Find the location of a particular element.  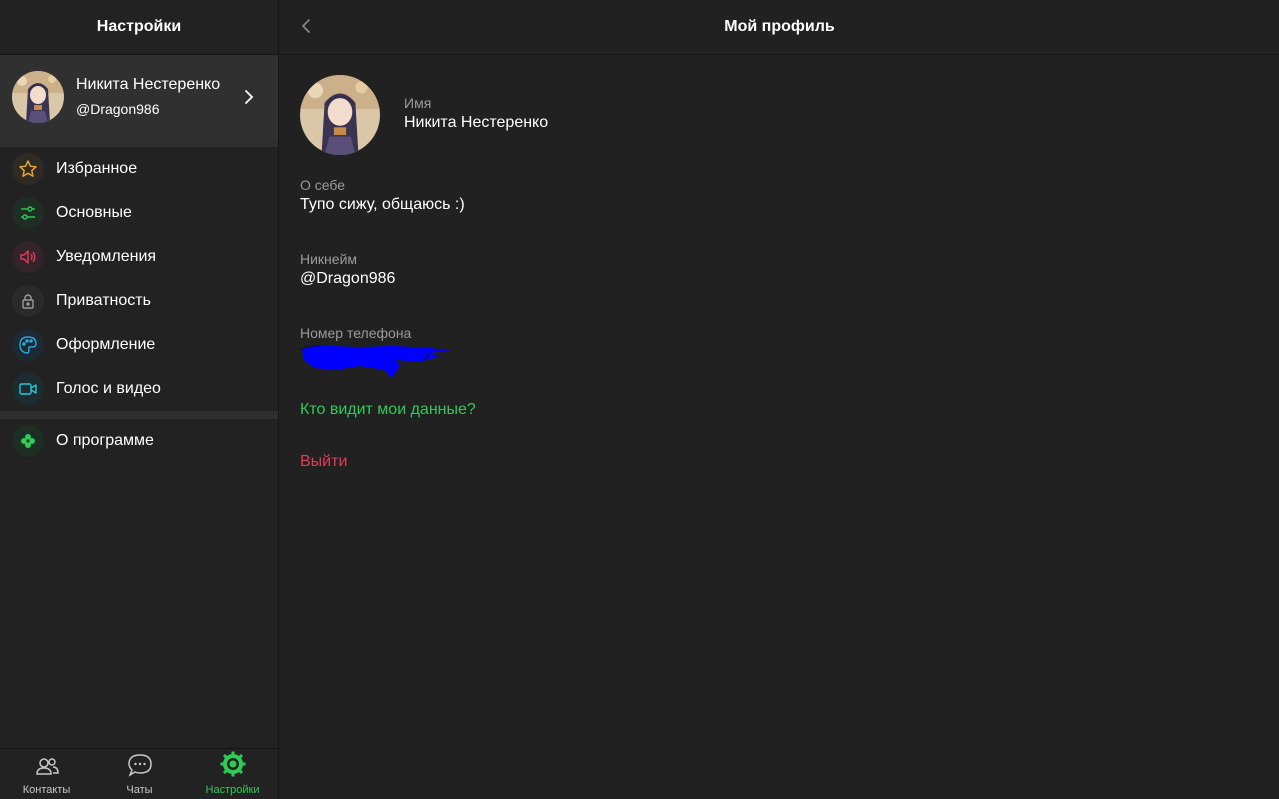

phone-label: Номер телефона is located at coordinates (356, 333).